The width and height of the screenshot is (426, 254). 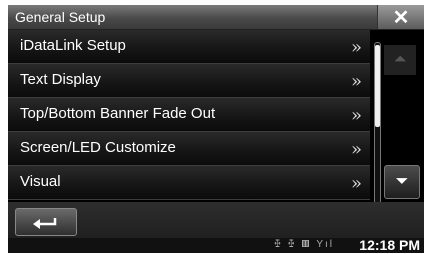 What do you see at coordinates (73, 45) in the screenshot?
I see `menu-item-label: iDataLink Setup` at bounding box center [73, 45].